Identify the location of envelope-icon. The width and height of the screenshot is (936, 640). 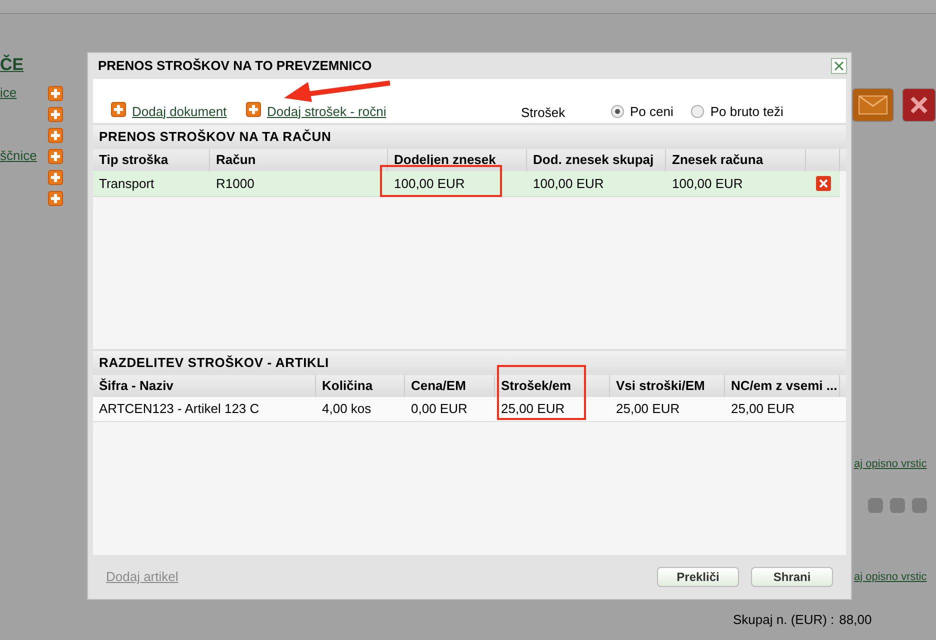
(873, 105).